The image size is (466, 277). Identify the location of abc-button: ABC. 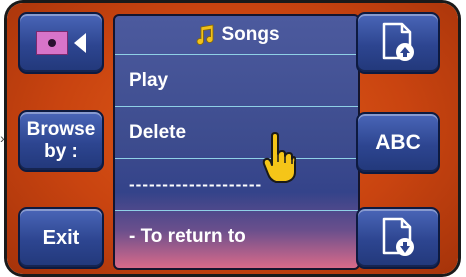
(398, 143).